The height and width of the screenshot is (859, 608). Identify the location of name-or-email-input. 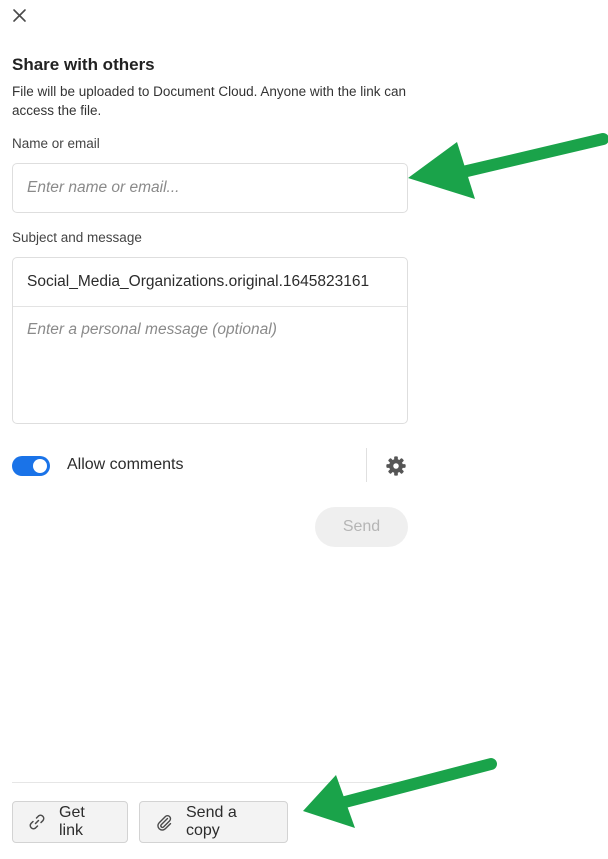
(210, 188).